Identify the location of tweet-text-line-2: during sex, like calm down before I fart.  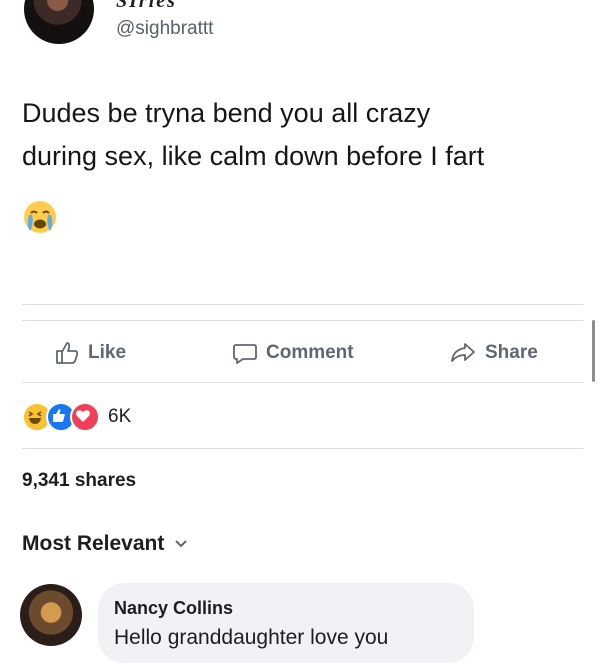
(253, 156).